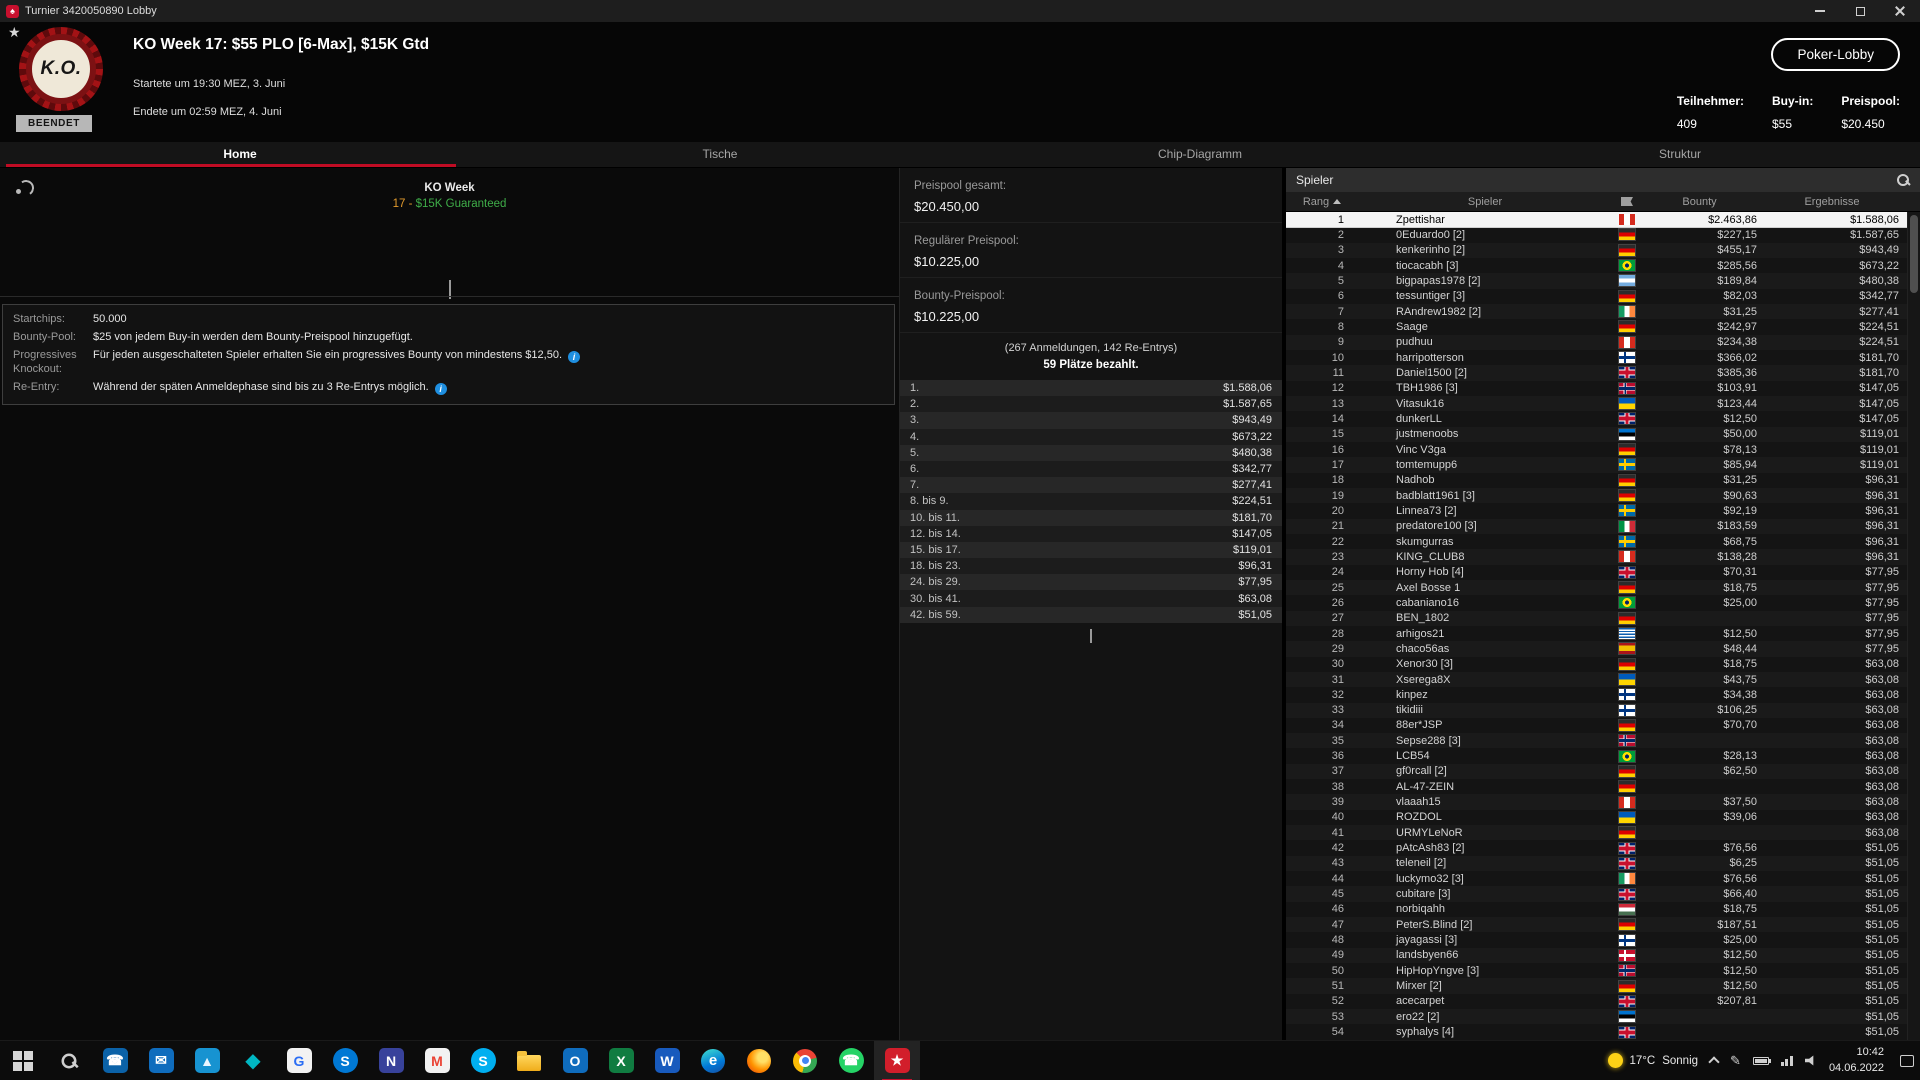 Image resolution: width=1920 pixels, height=1080 pixels. Describe the element at coordinates (1596, 756) in the screenshot. I see `player-row: 36 LCB54 $28,13 $63,08` at that location.